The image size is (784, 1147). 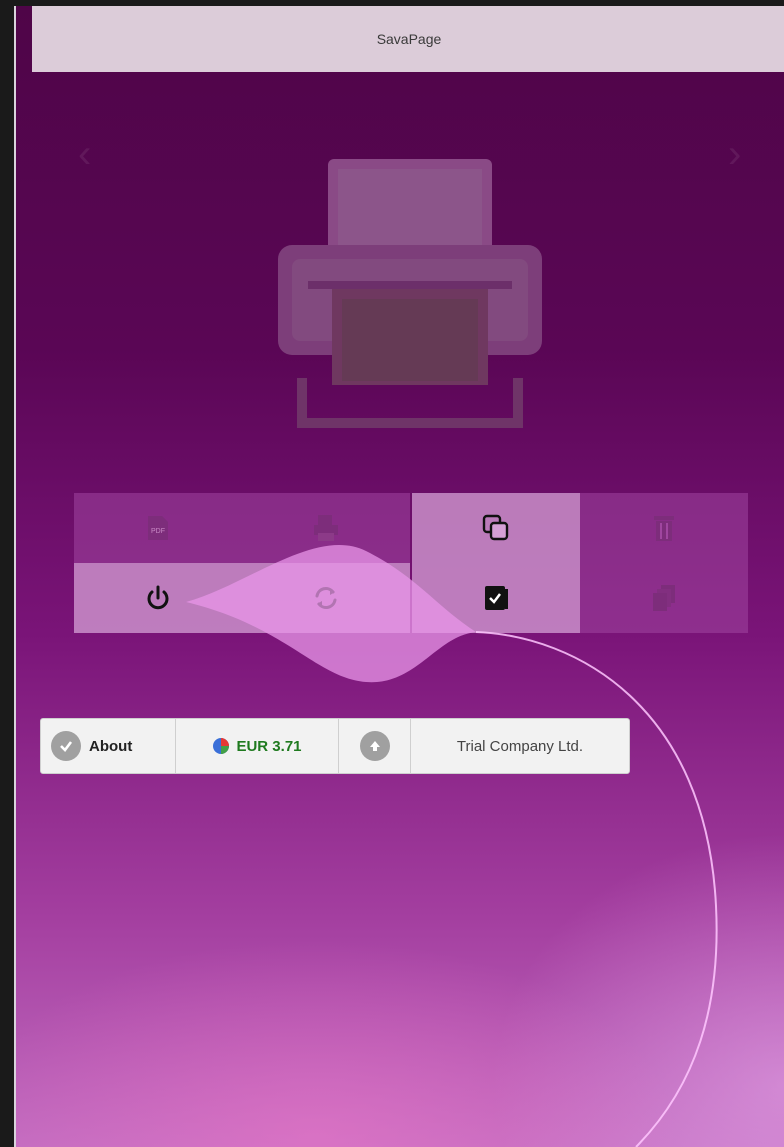 I want to click on company-button: Trial Company Ltd., so click(x=520, y=746).